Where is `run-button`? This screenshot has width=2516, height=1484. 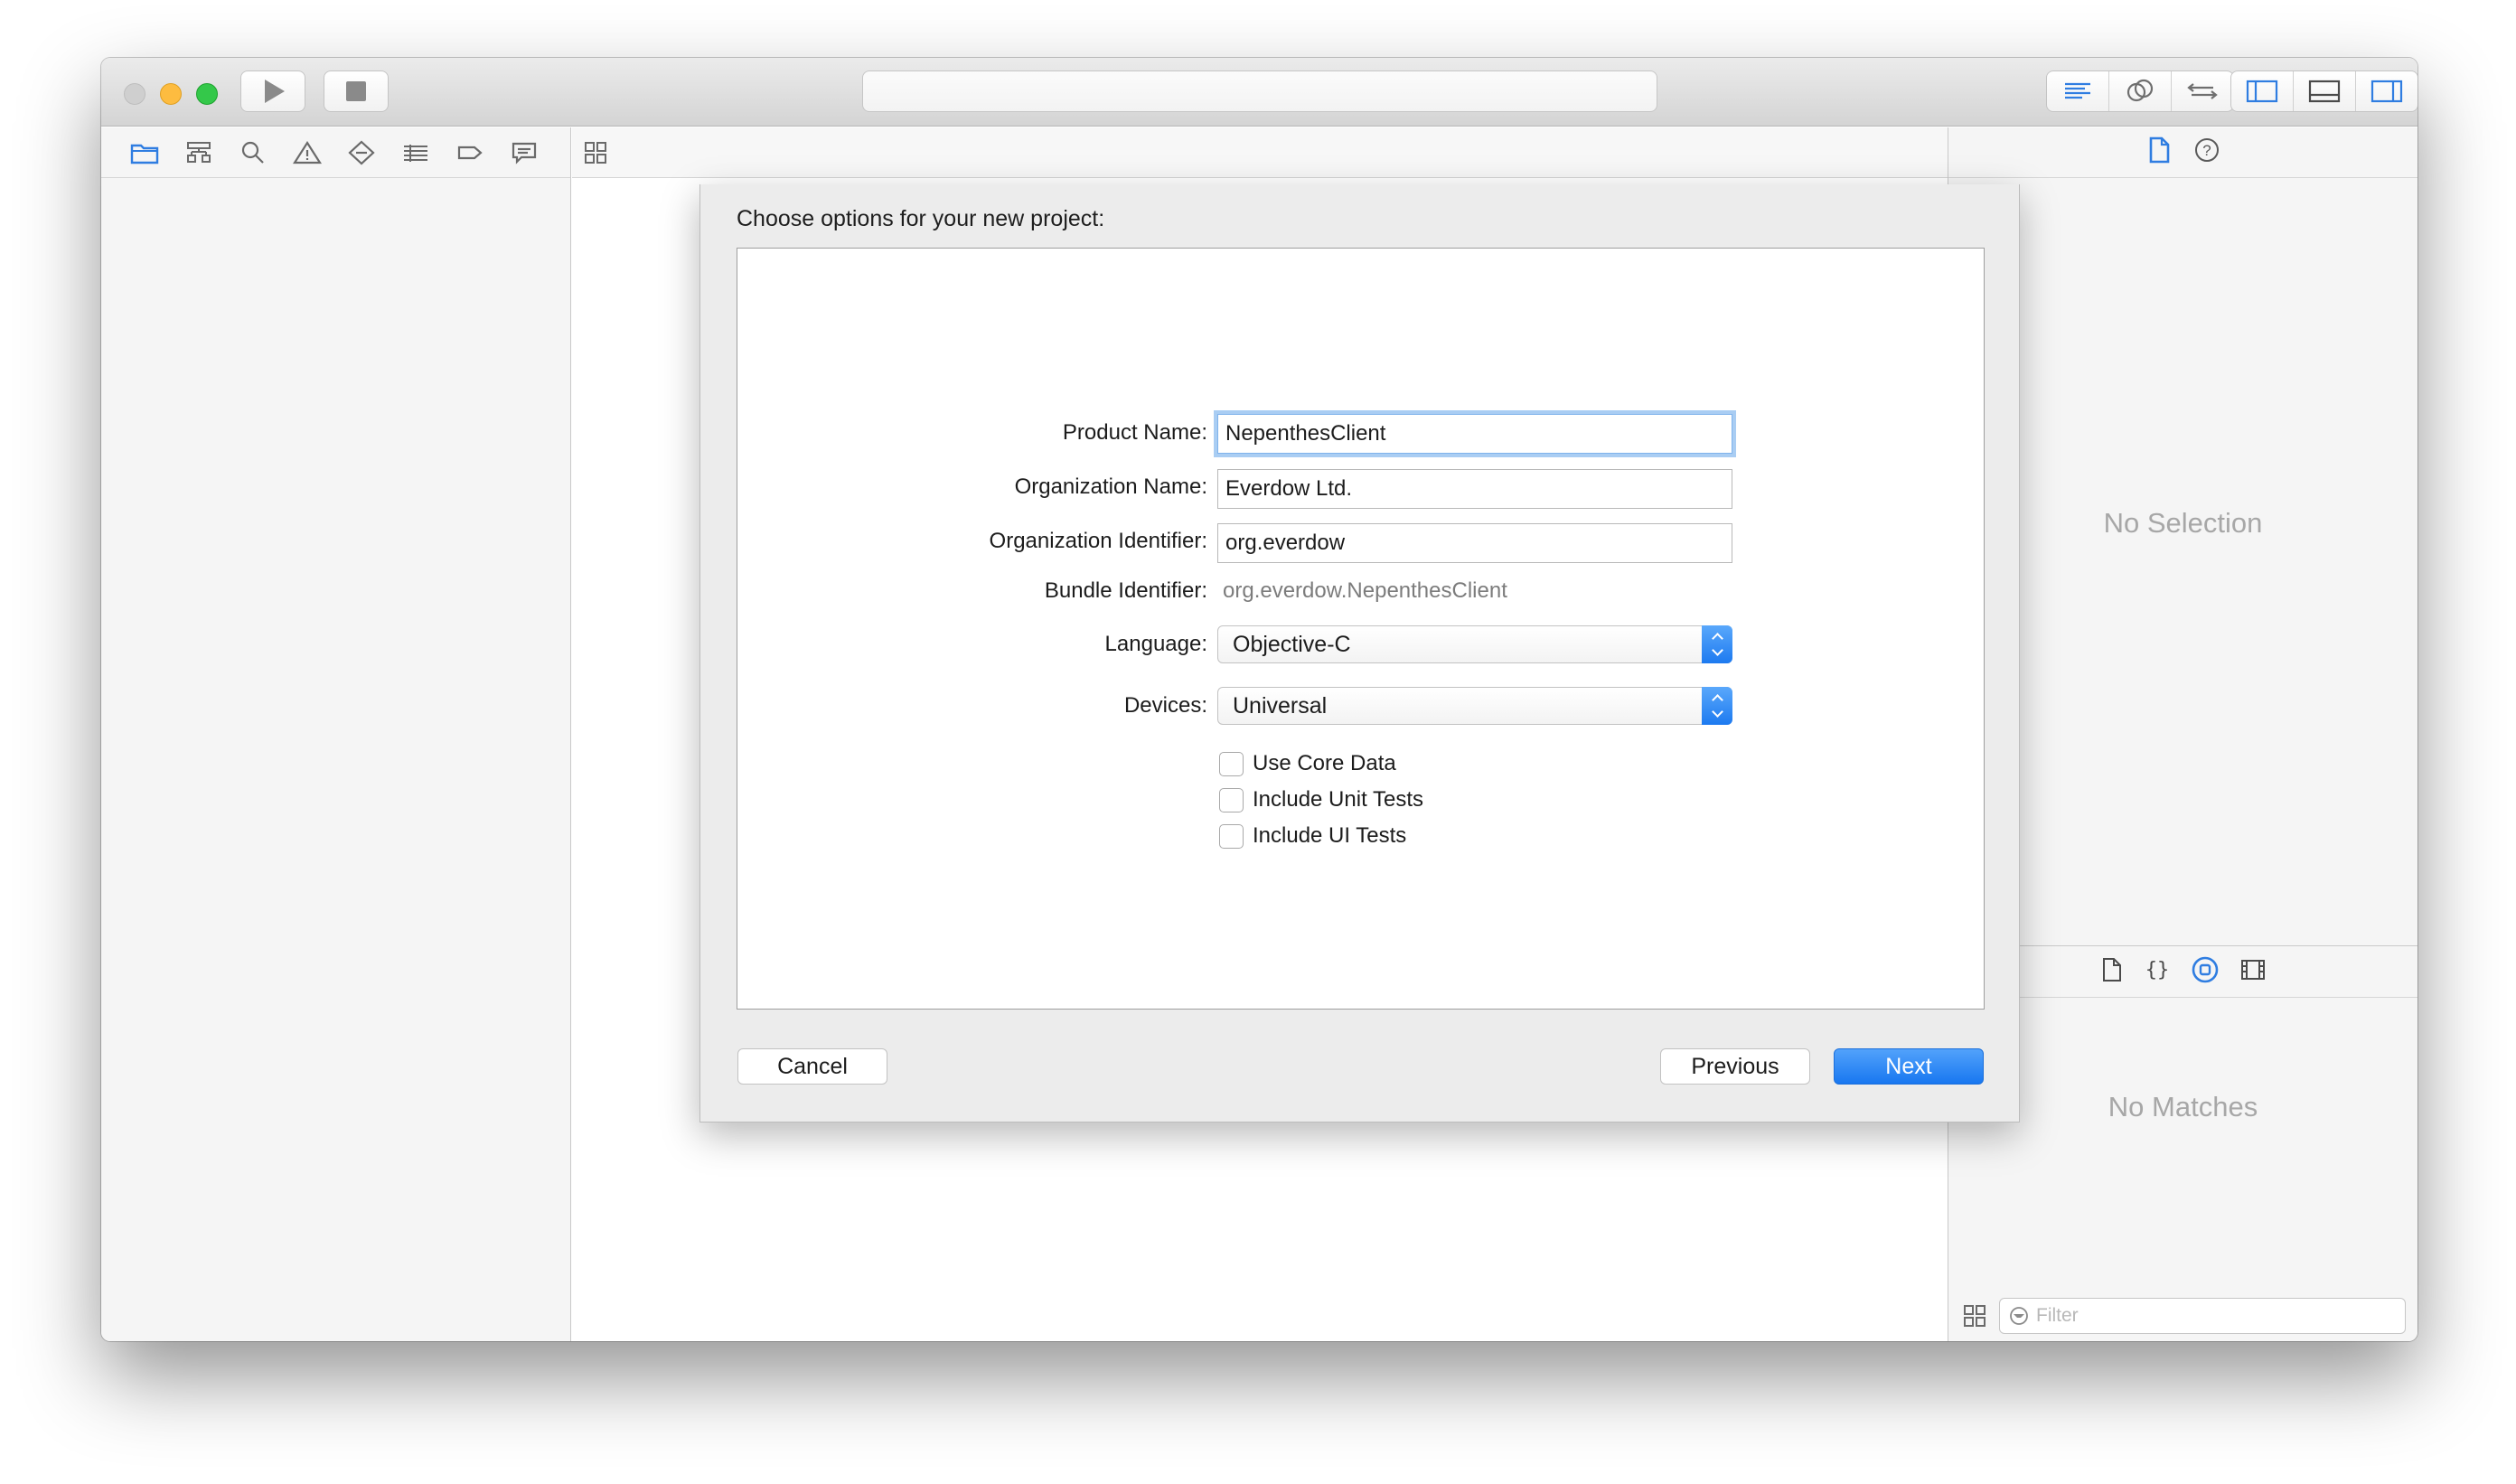 run-button is located at coordinates (272, 91).